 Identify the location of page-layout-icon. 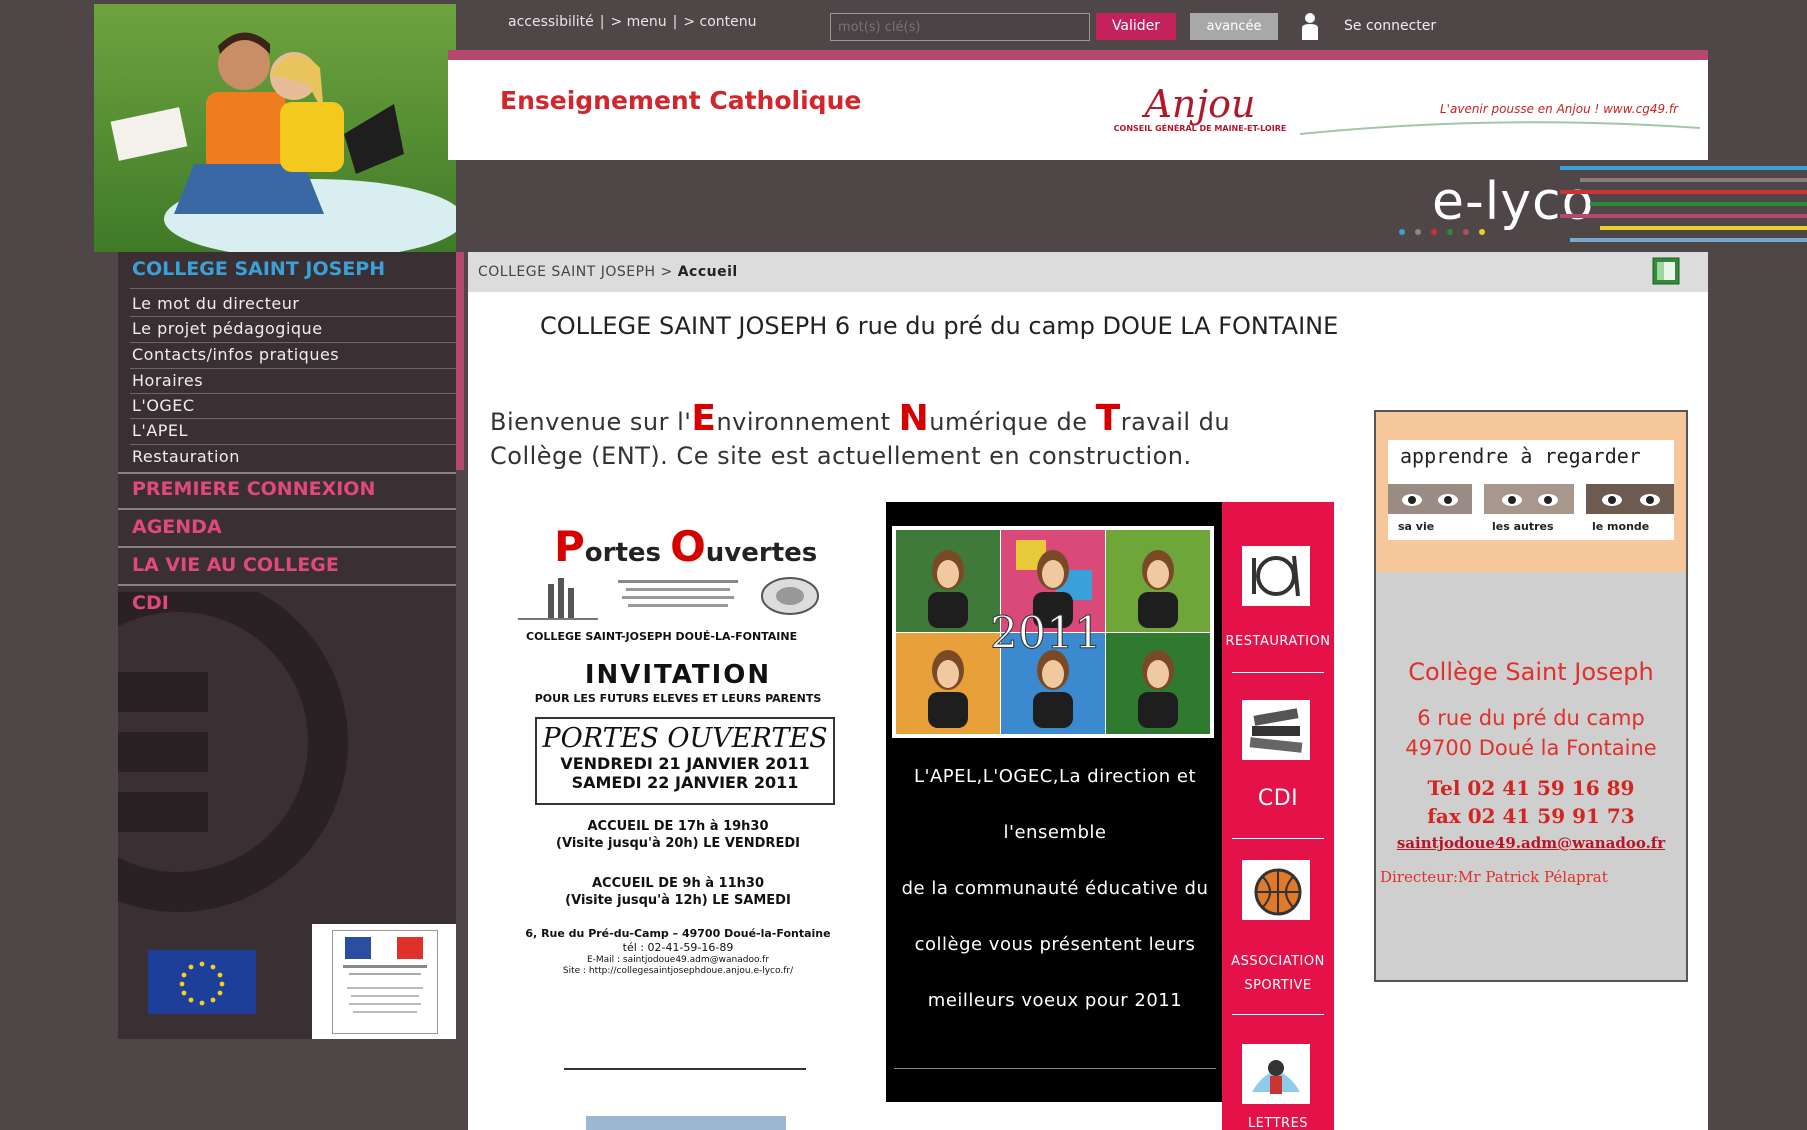
(1666, 271).